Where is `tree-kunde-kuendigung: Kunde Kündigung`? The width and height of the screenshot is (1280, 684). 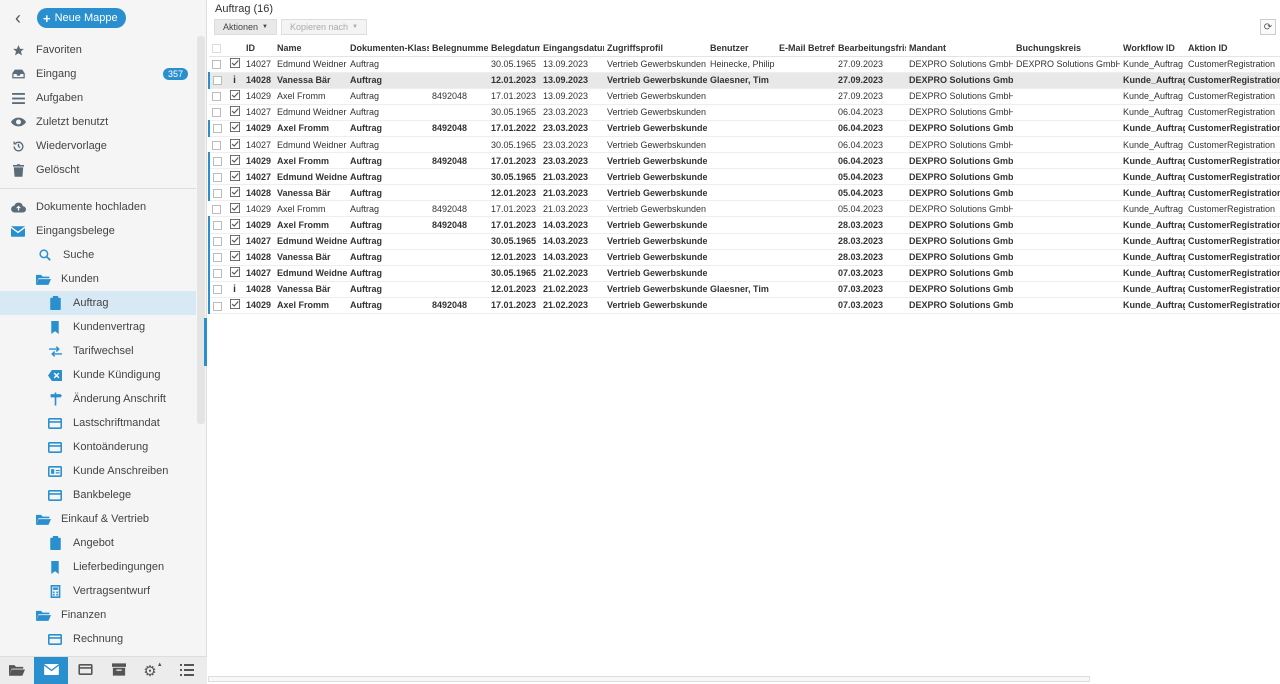 tree-kunde-kuendigung: Kunde Kündigung is located at coordinates (98, 375).